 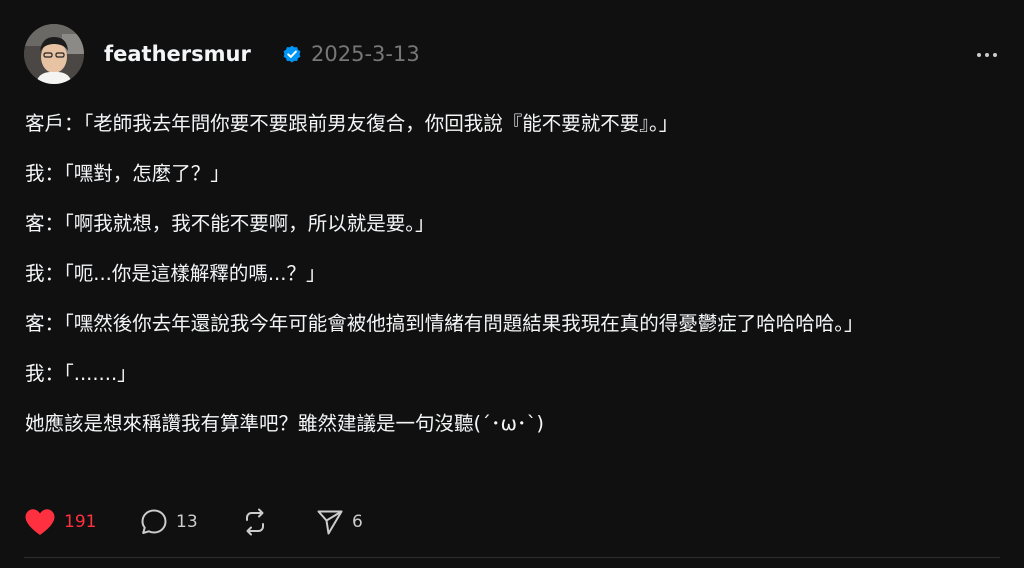 What do you see at coordinates (60, 522) in the screenshot?
I see `like-button: 191` at bounding box center [60, 522].